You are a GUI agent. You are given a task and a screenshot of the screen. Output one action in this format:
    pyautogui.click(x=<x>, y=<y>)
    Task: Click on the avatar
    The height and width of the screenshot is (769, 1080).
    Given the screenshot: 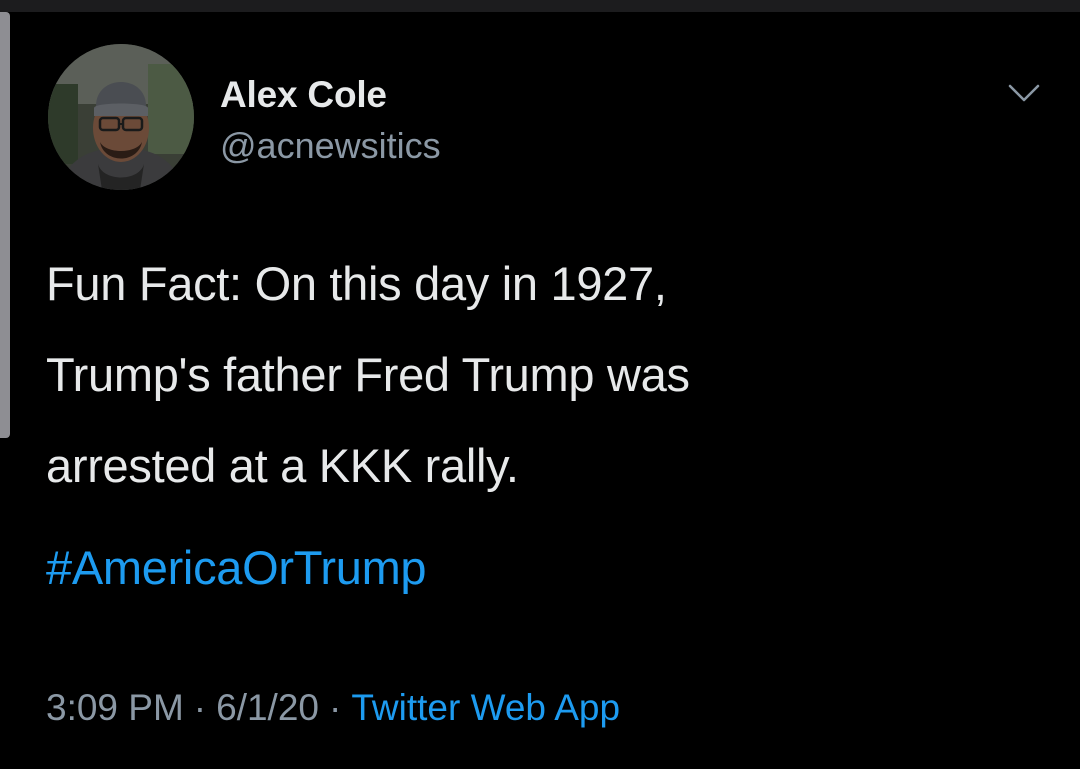 What is the action you would take?
    pyautogui.click(x=121, y=117)
    